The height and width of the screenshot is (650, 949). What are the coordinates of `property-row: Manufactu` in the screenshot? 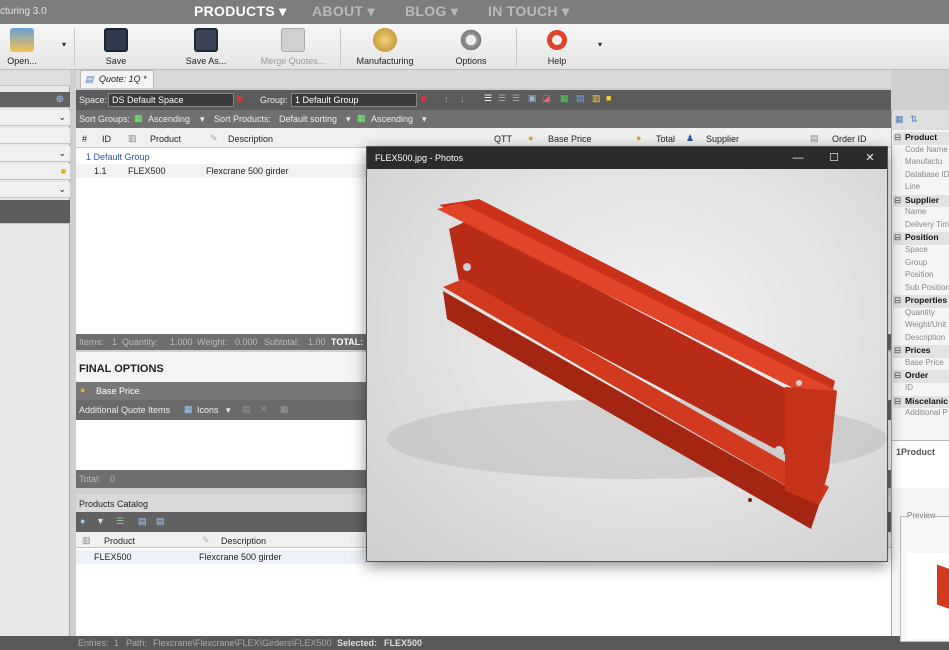 It's located at (921, 163).